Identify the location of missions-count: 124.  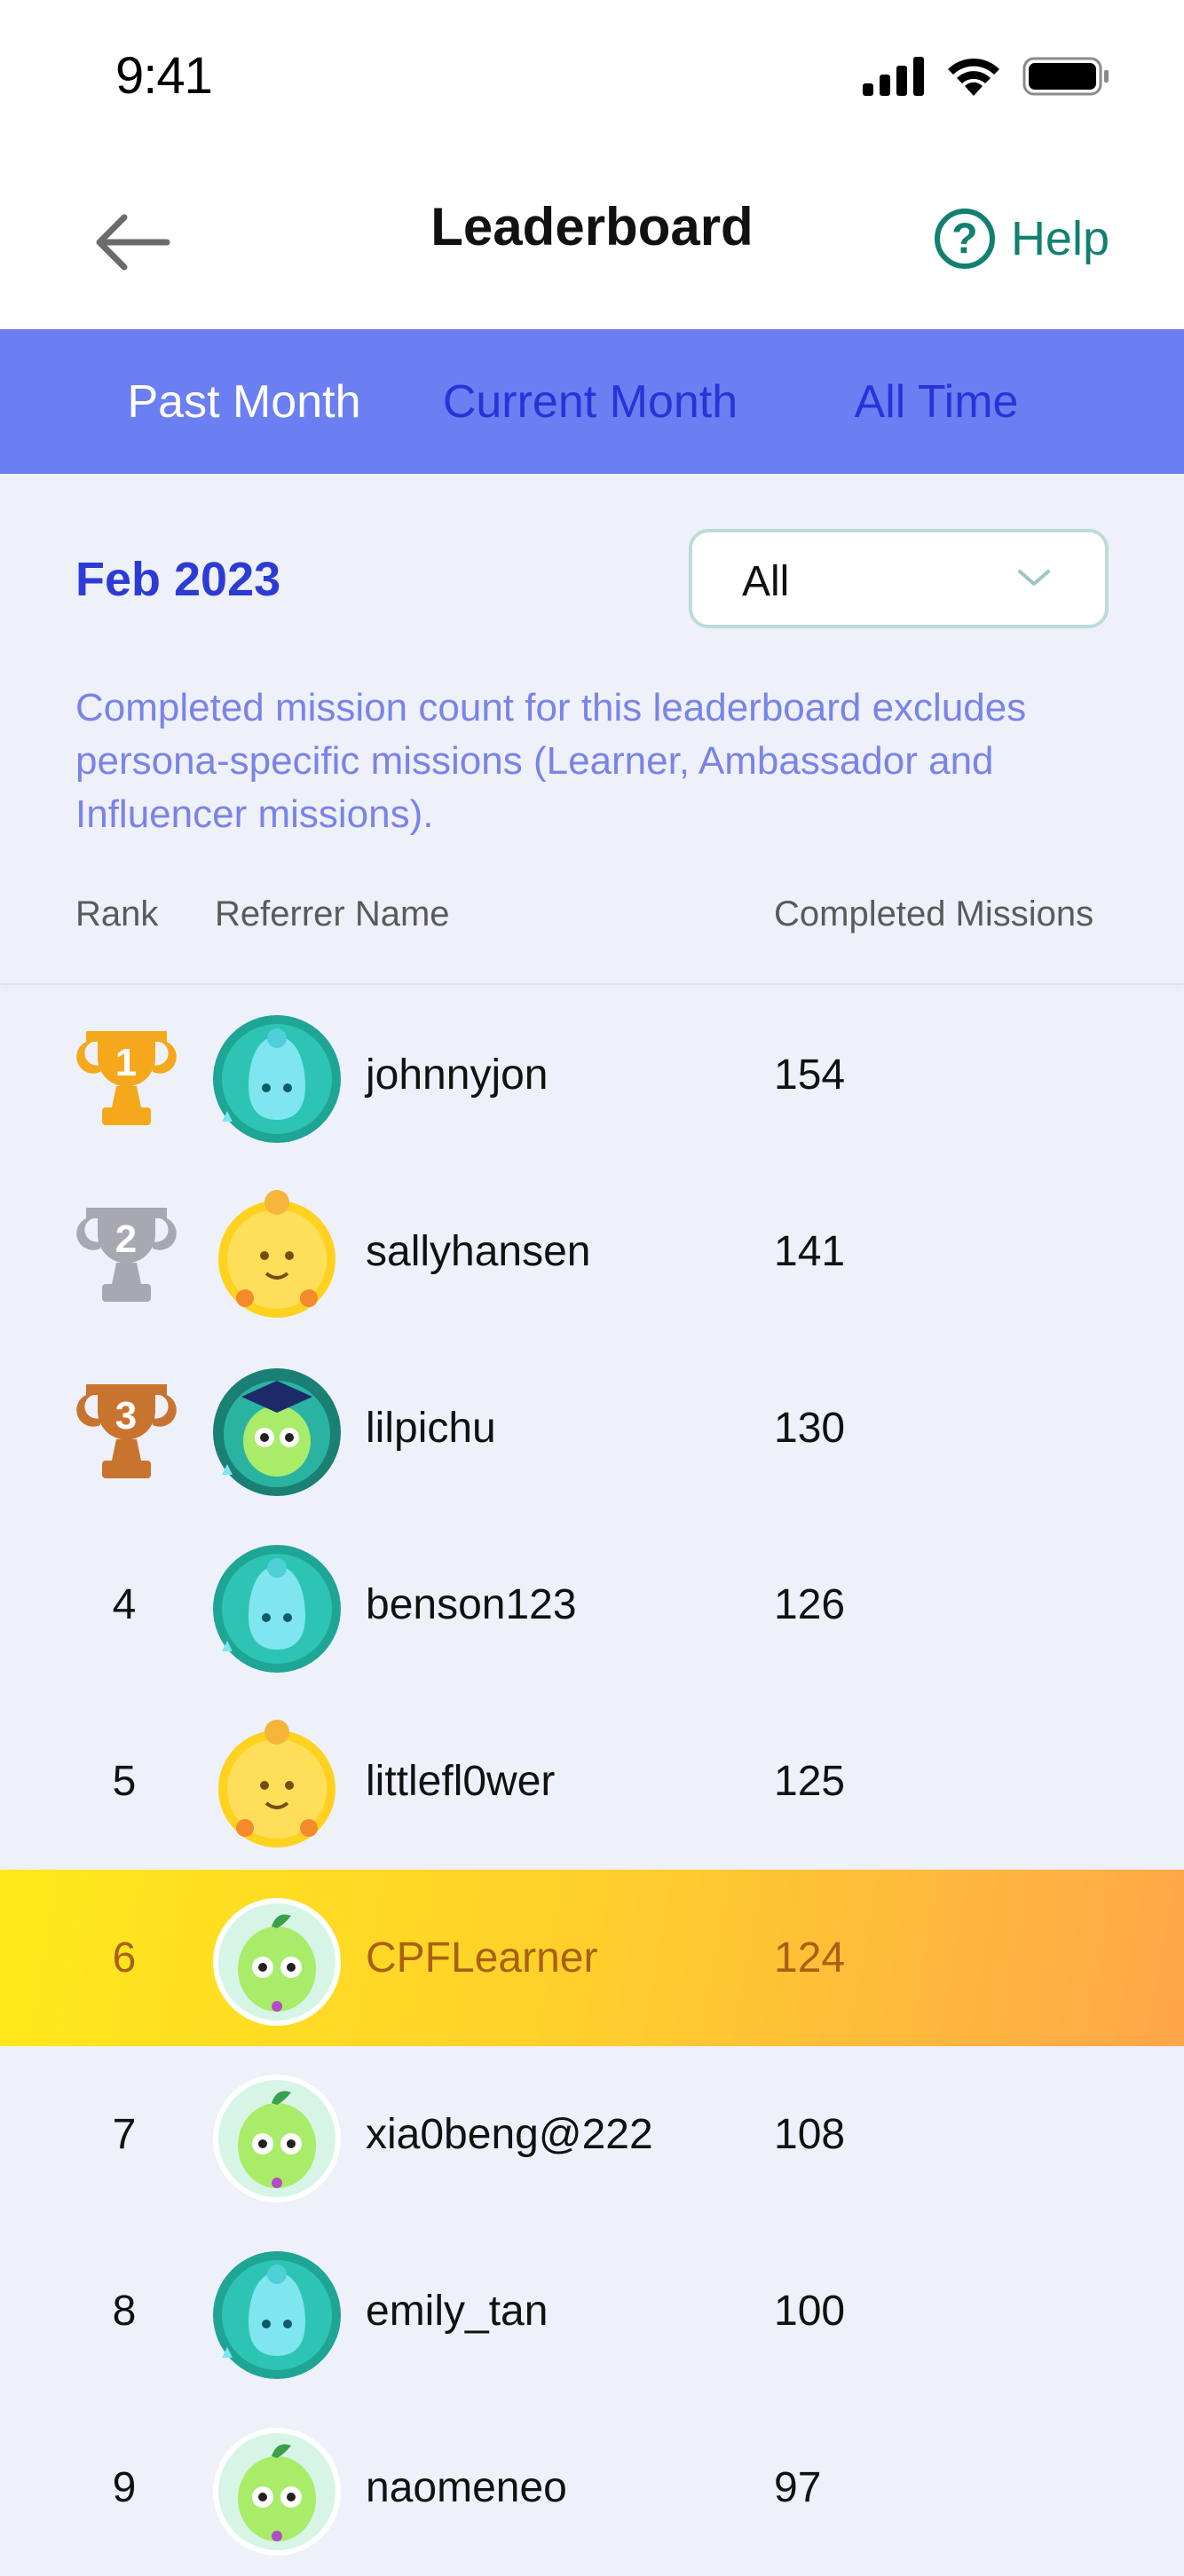
(810, 1957).